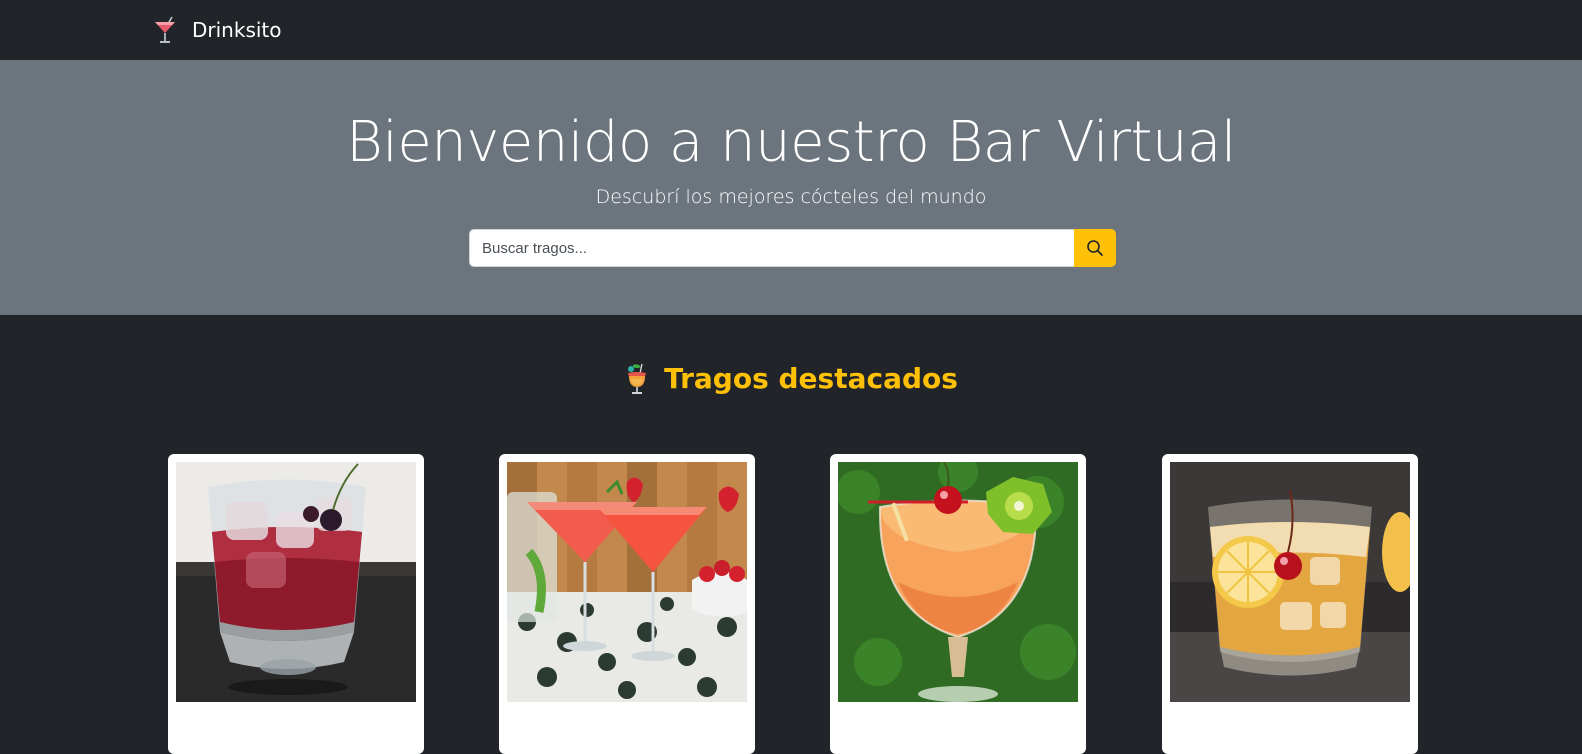 The height and width of the screenshot is (754, 1582). I want to click on hero-subtitle: Descubrí los mejores cócteles del mundo, so click(791, 197).